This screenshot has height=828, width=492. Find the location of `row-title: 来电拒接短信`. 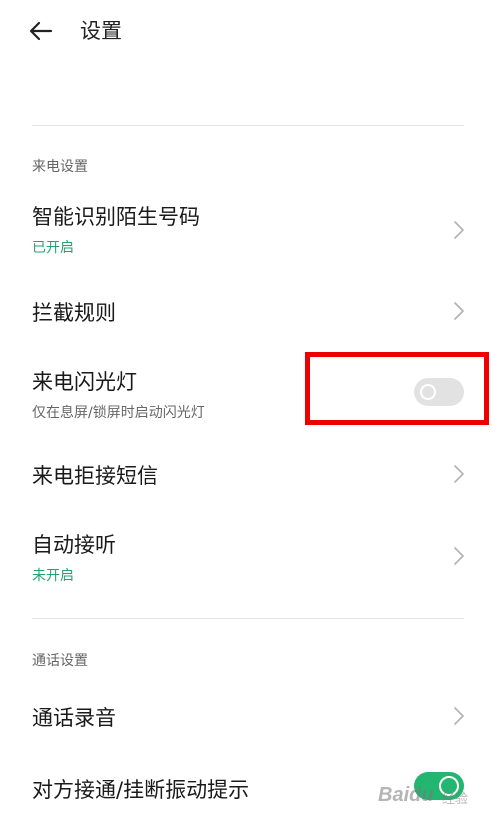

row-title: 来电拒接短信 is located at coordinates (95, 476).